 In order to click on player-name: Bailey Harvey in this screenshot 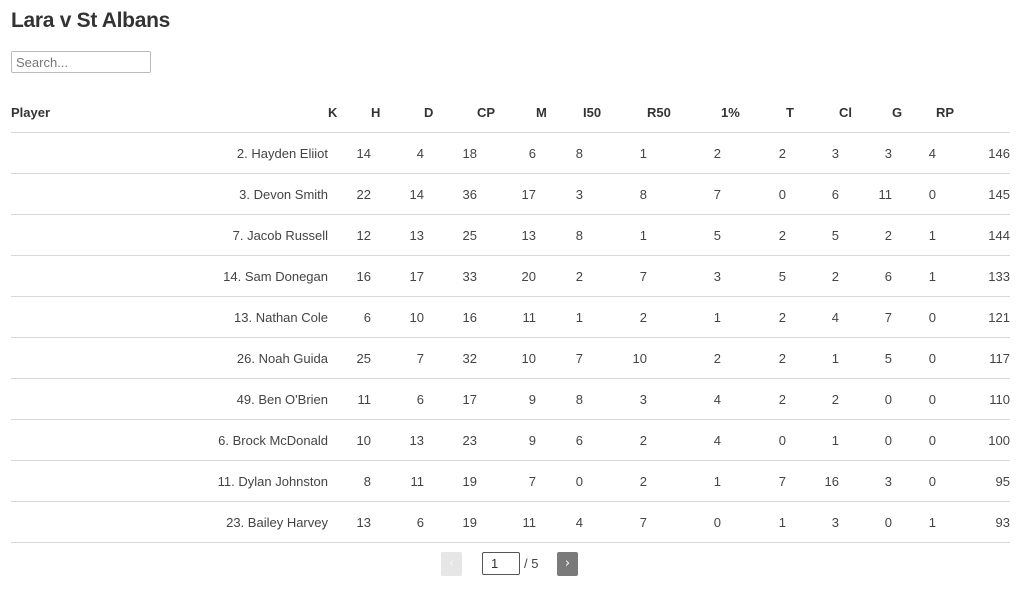, I will do `click(287, 522)`.